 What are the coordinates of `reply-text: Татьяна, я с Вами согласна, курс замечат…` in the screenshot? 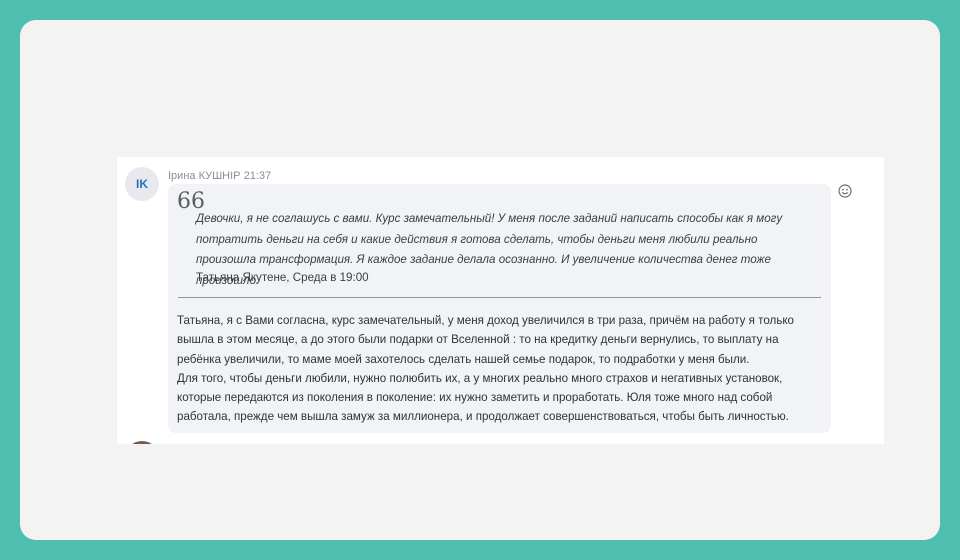 It's located at (497, 369).